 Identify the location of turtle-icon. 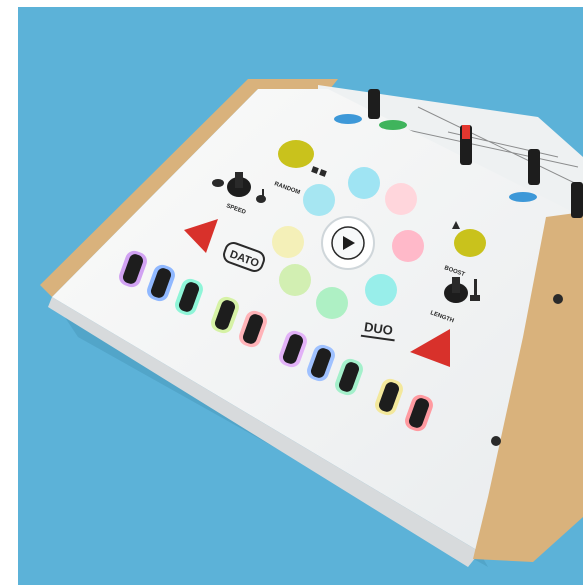
(218, 183).